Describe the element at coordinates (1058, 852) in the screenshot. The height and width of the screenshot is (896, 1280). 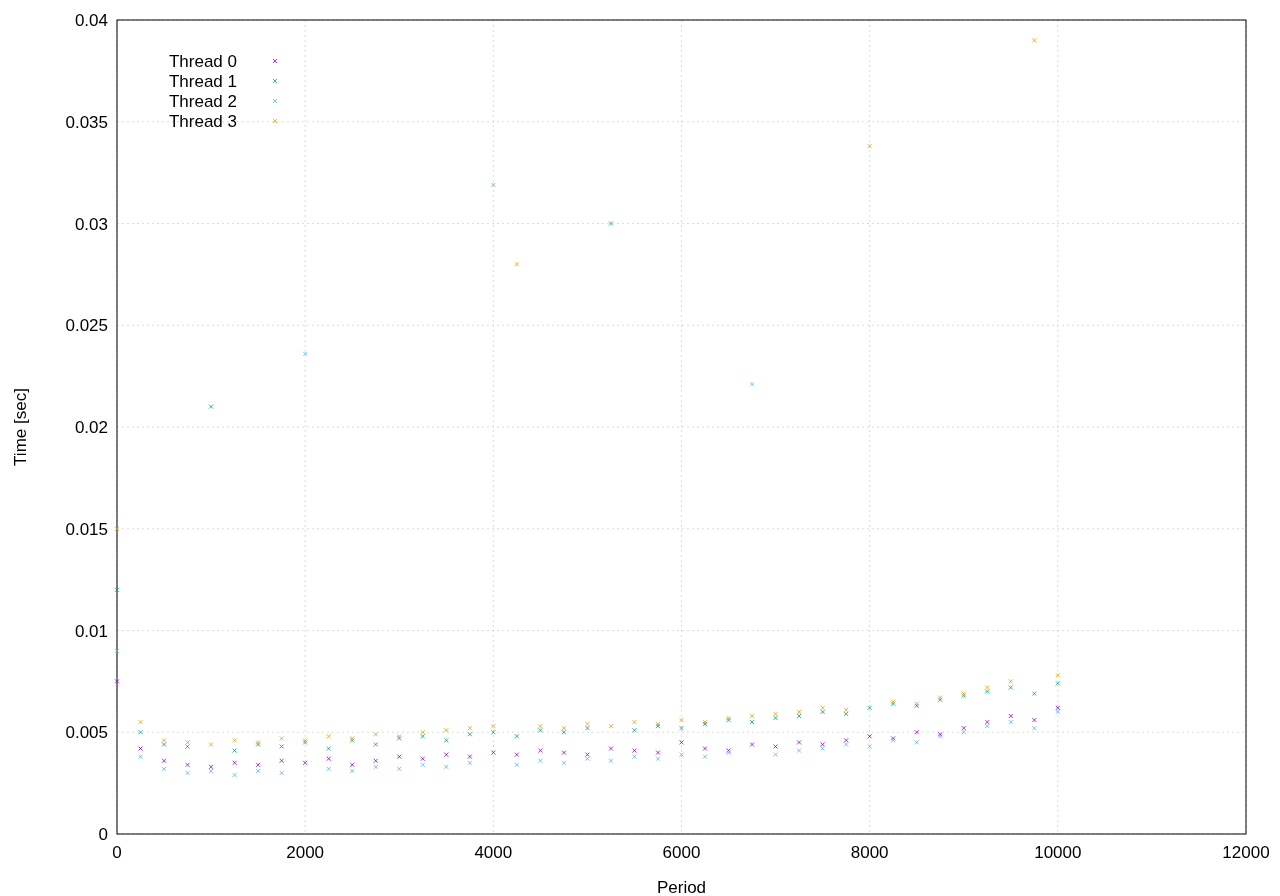
I see `x-tick-label: 10000` at that location.